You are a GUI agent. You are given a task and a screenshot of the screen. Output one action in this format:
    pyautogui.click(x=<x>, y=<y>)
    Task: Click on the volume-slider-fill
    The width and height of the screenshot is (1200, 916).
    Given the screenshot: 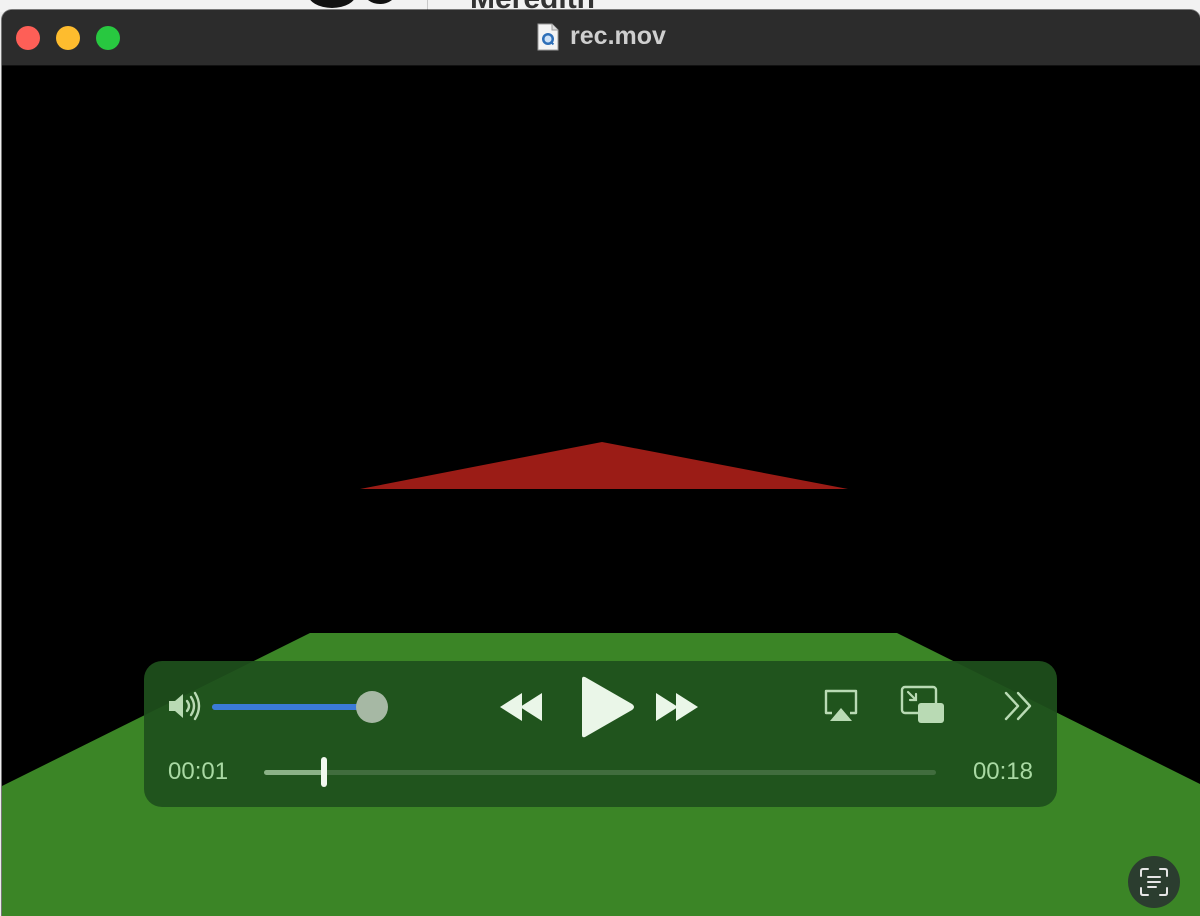 What is the action you would take?
    pyautogui.click(x=292, y=707)
    